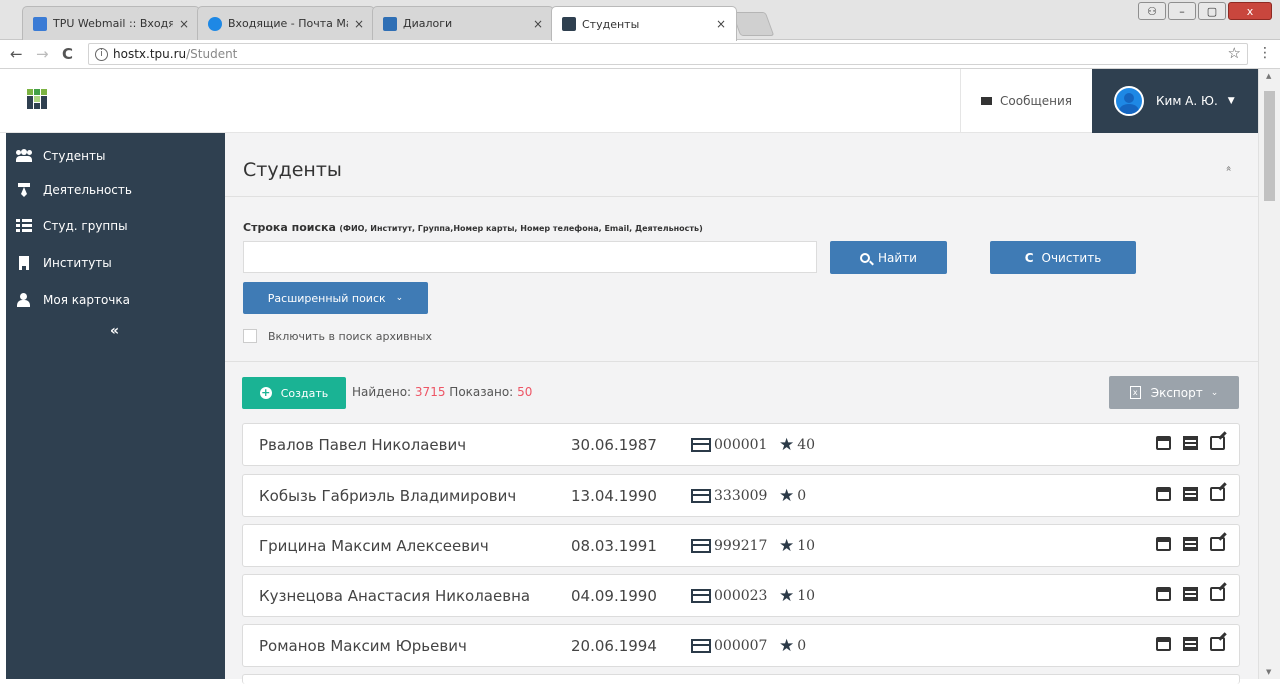 The width and height of the screenshot is (1280, 684). What do you see at coordinates (1029, 257) in the screenshot?
I see `refresh-icon: C` at bounding box center [1029, 257].